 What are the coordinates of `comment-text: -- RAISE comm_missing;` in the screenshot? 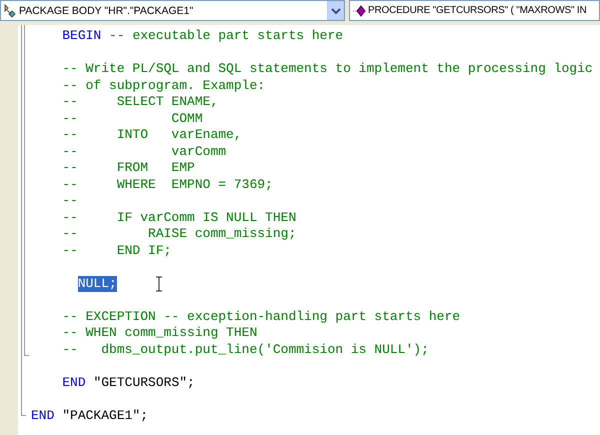 It's located at (179, 234).